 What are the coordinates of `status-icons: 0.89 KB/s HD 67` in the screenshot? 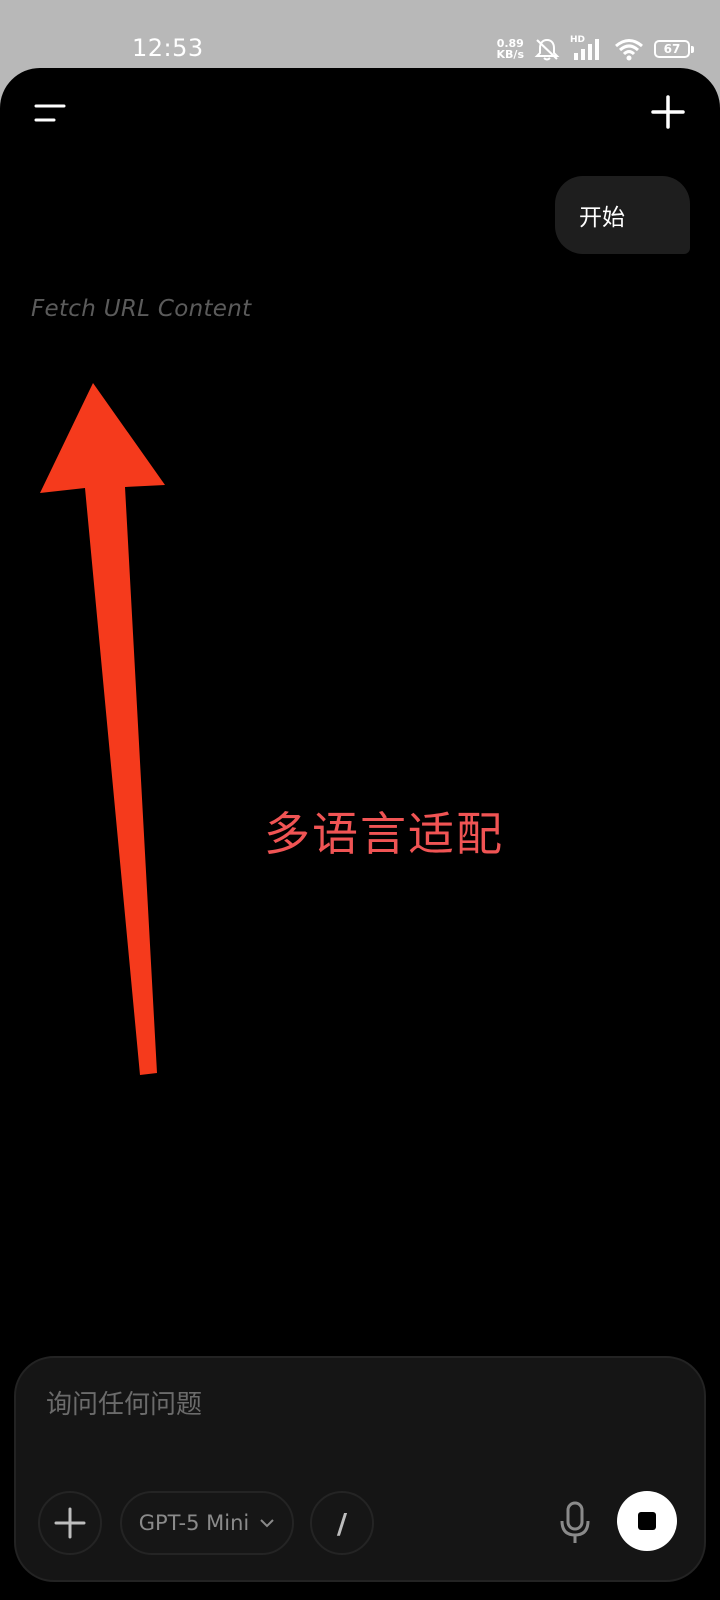 It's located at (595, 48).